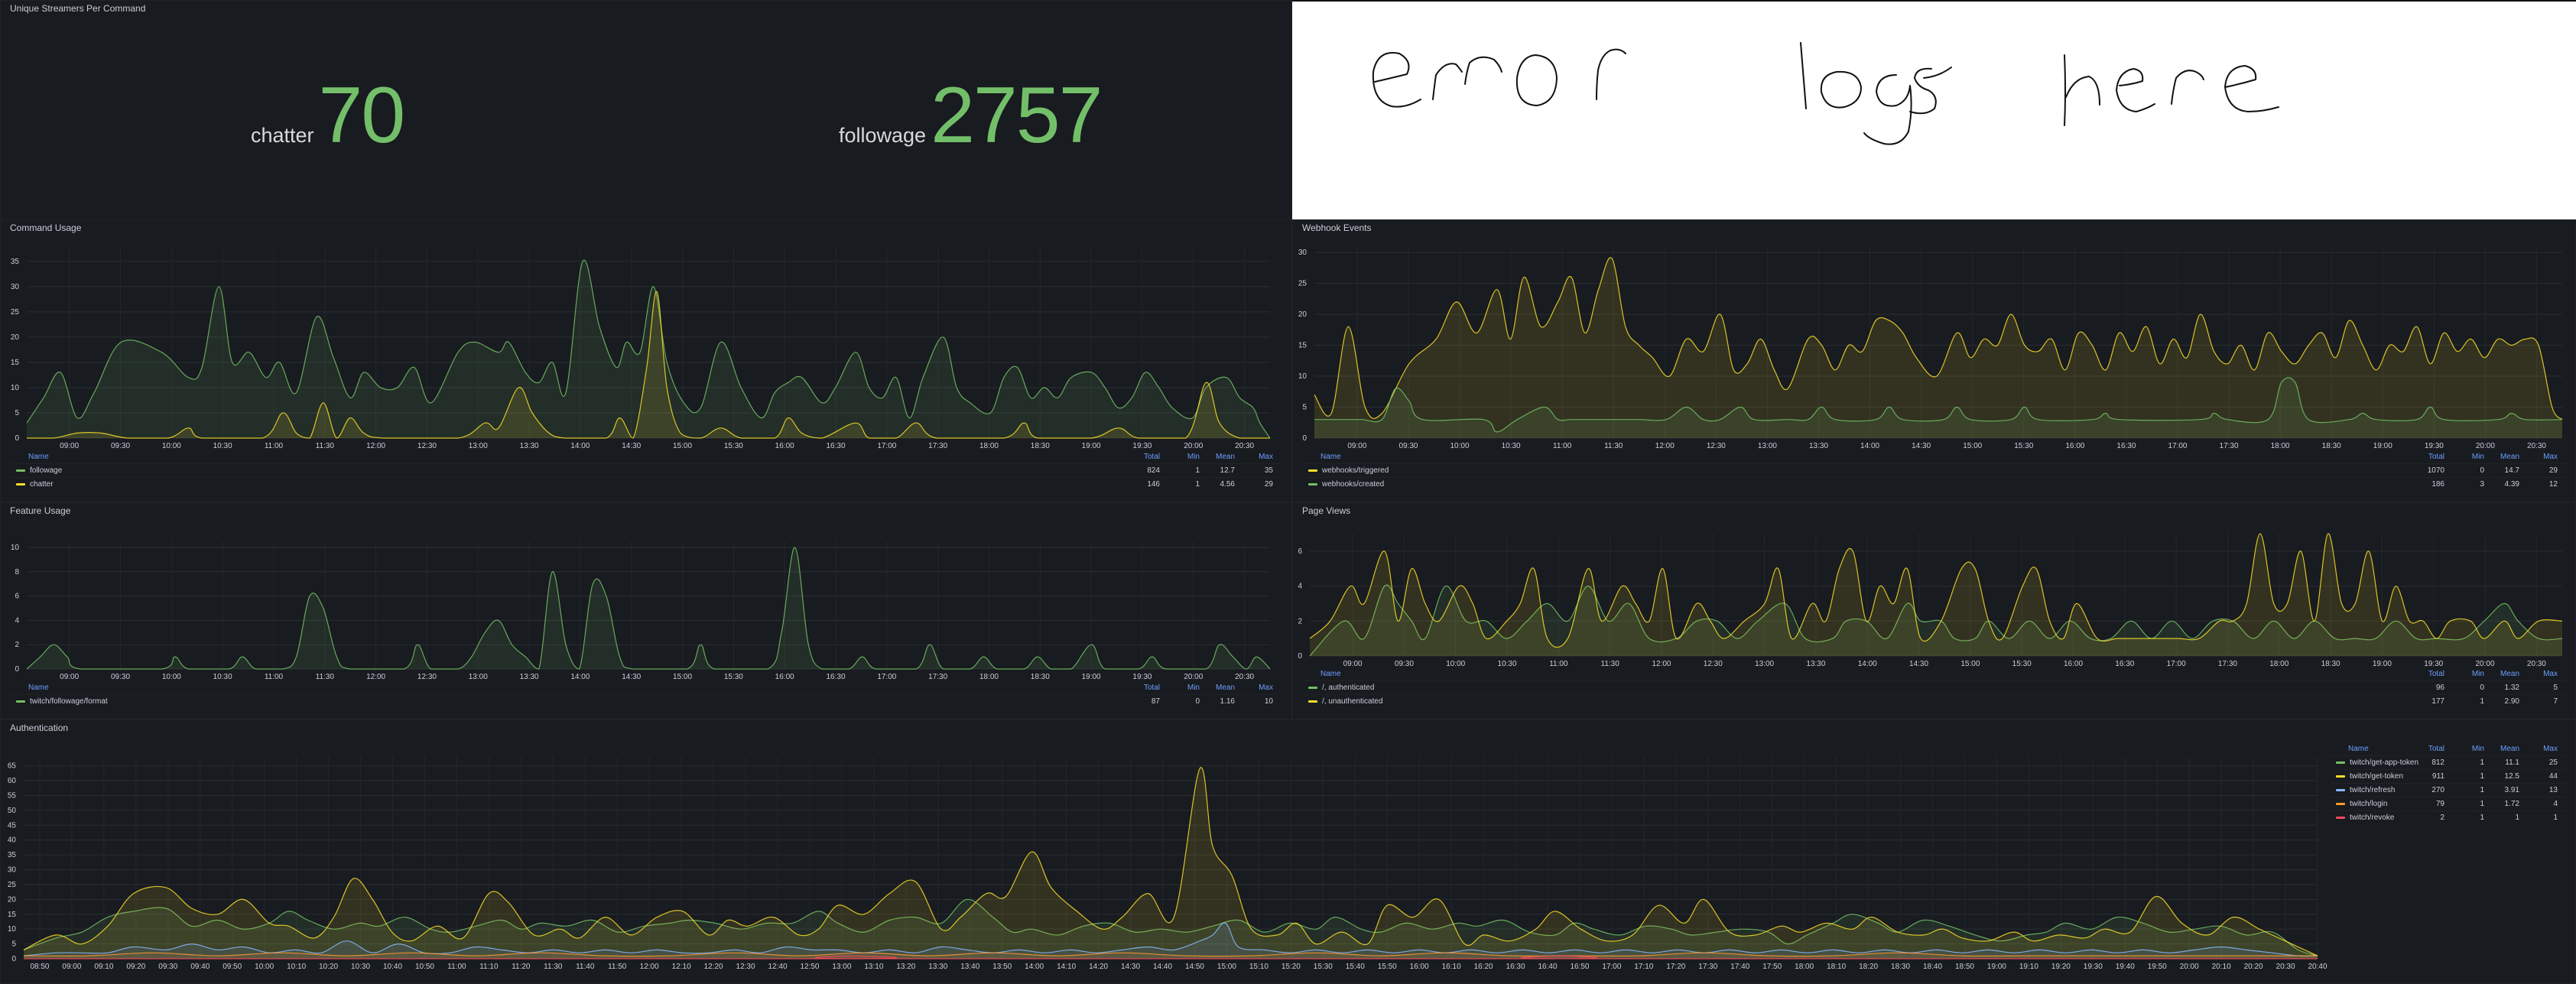 This screenshot has height=984, width=2576. What do you see at coordinates (2126, 967) in the screenshot?
I see `x-tick-label: 19:40` at bounding box center [2126, 967].